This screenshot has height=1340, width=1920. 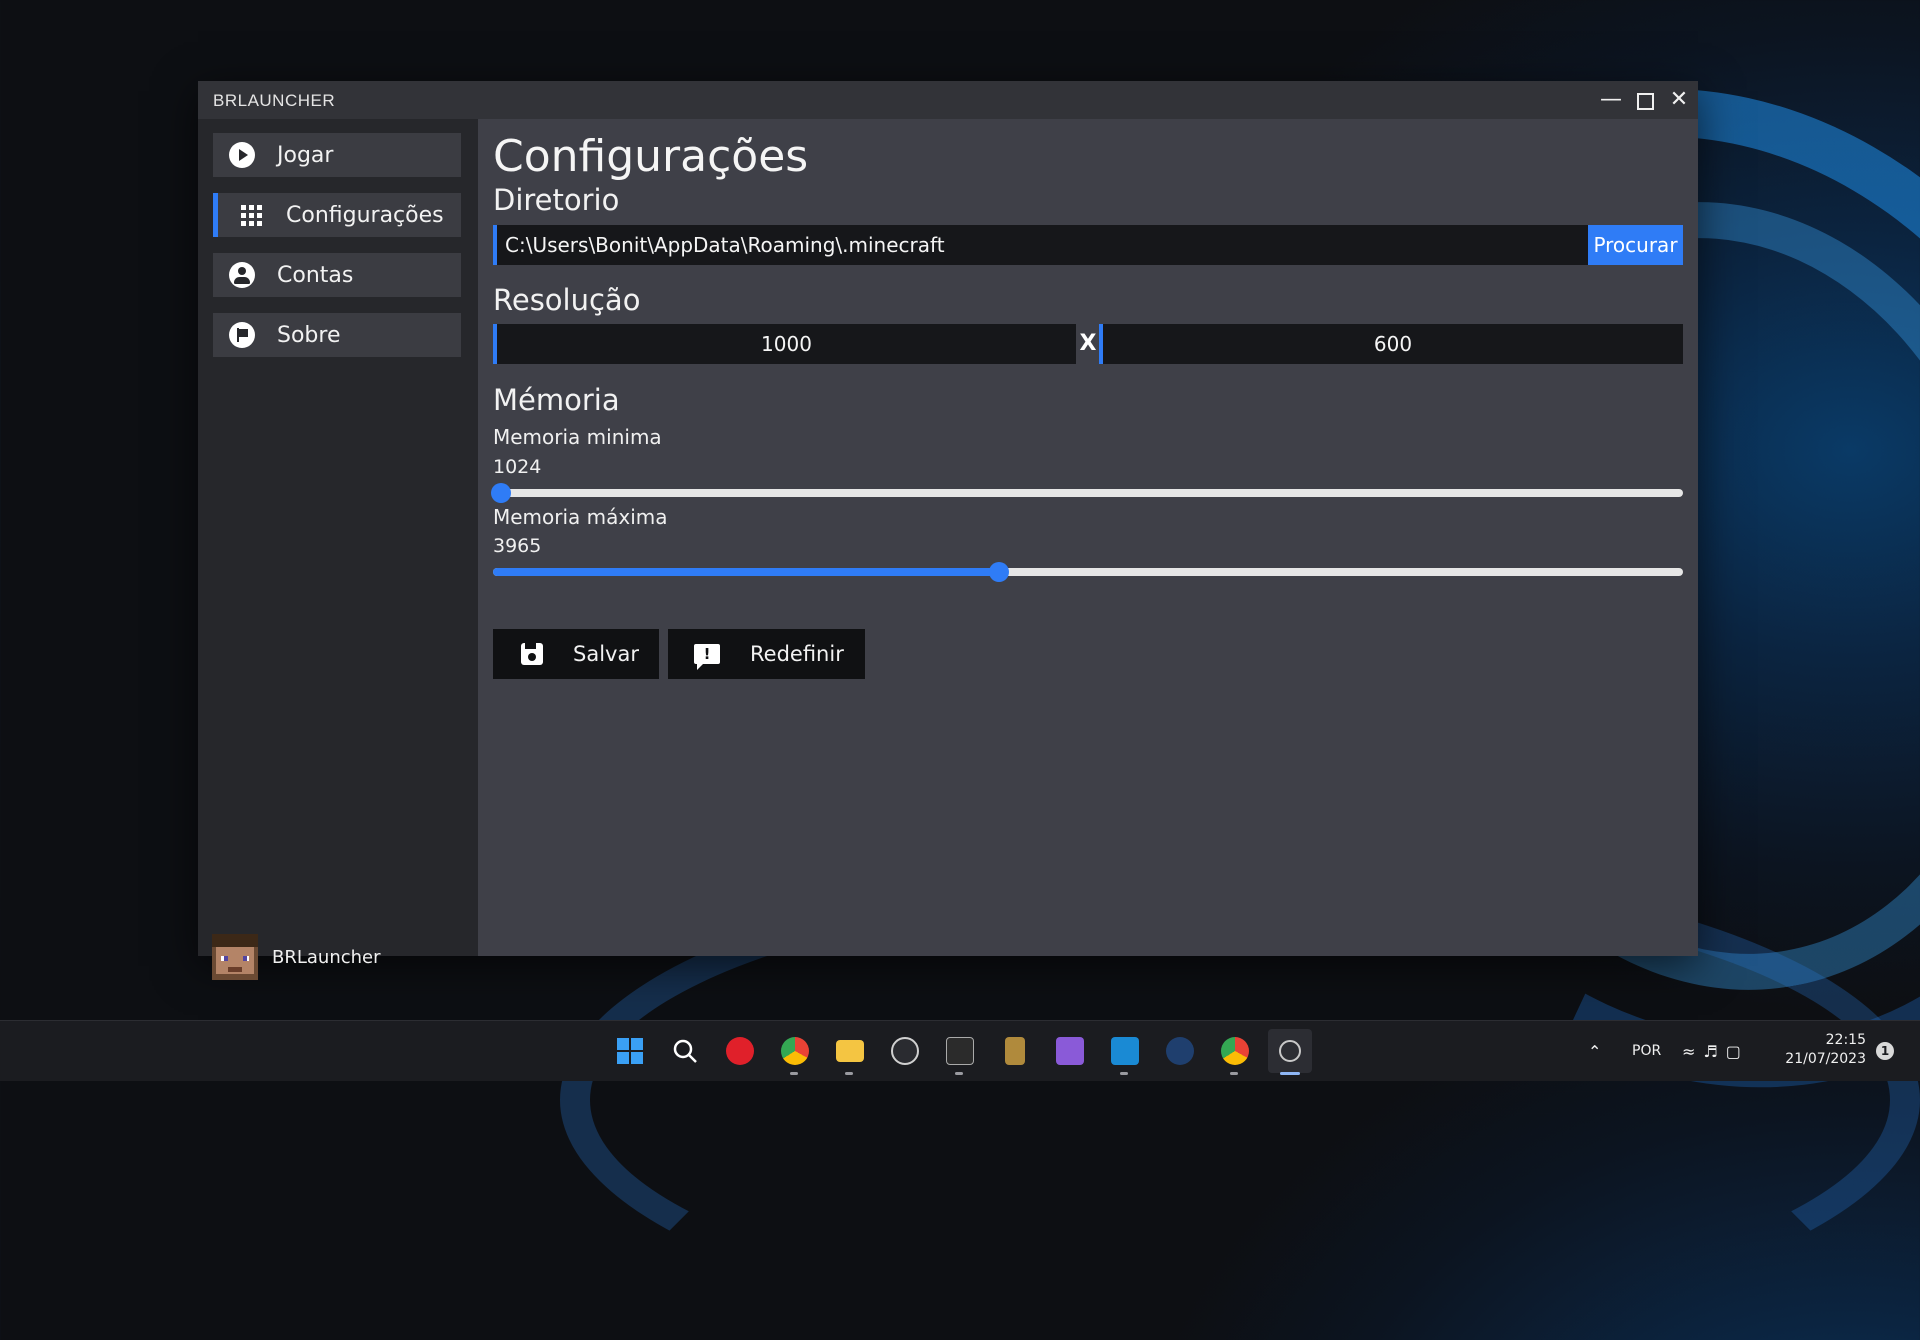 What do you see at coordinates (365, 215) in the screenshot?
I see `sidebar-item-label: Configurações` at bounding box center [365, 215].